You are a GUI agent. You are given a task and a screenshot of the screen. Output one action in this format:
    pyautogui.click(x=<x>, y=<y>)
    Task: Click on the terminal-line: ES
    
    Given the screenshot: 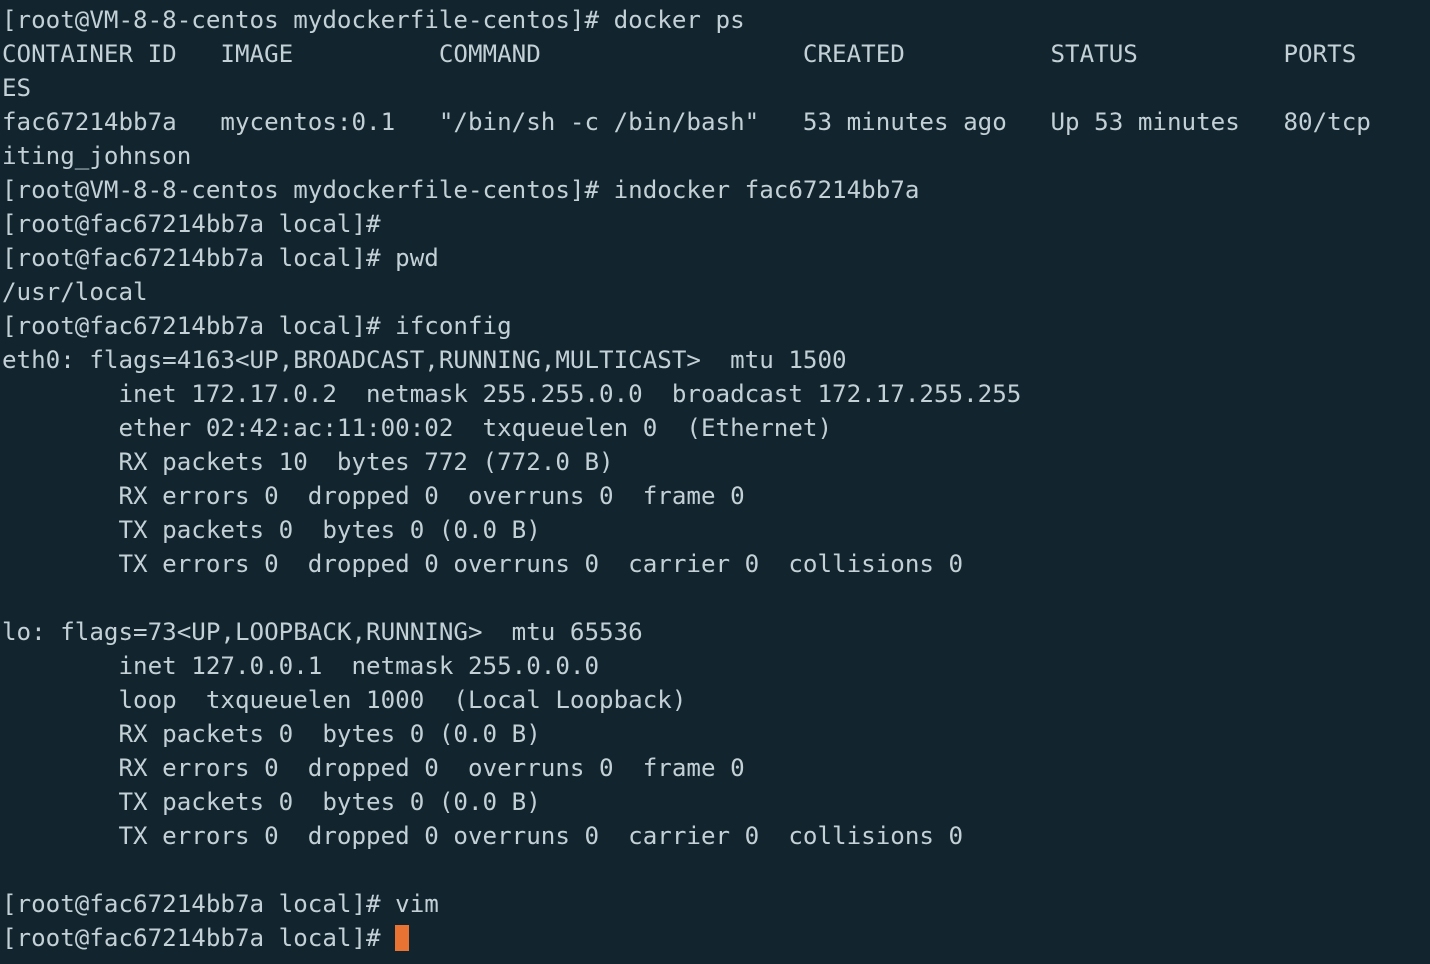 What is the action you would take?
    pyautogui.click(x=17, y=88)
    